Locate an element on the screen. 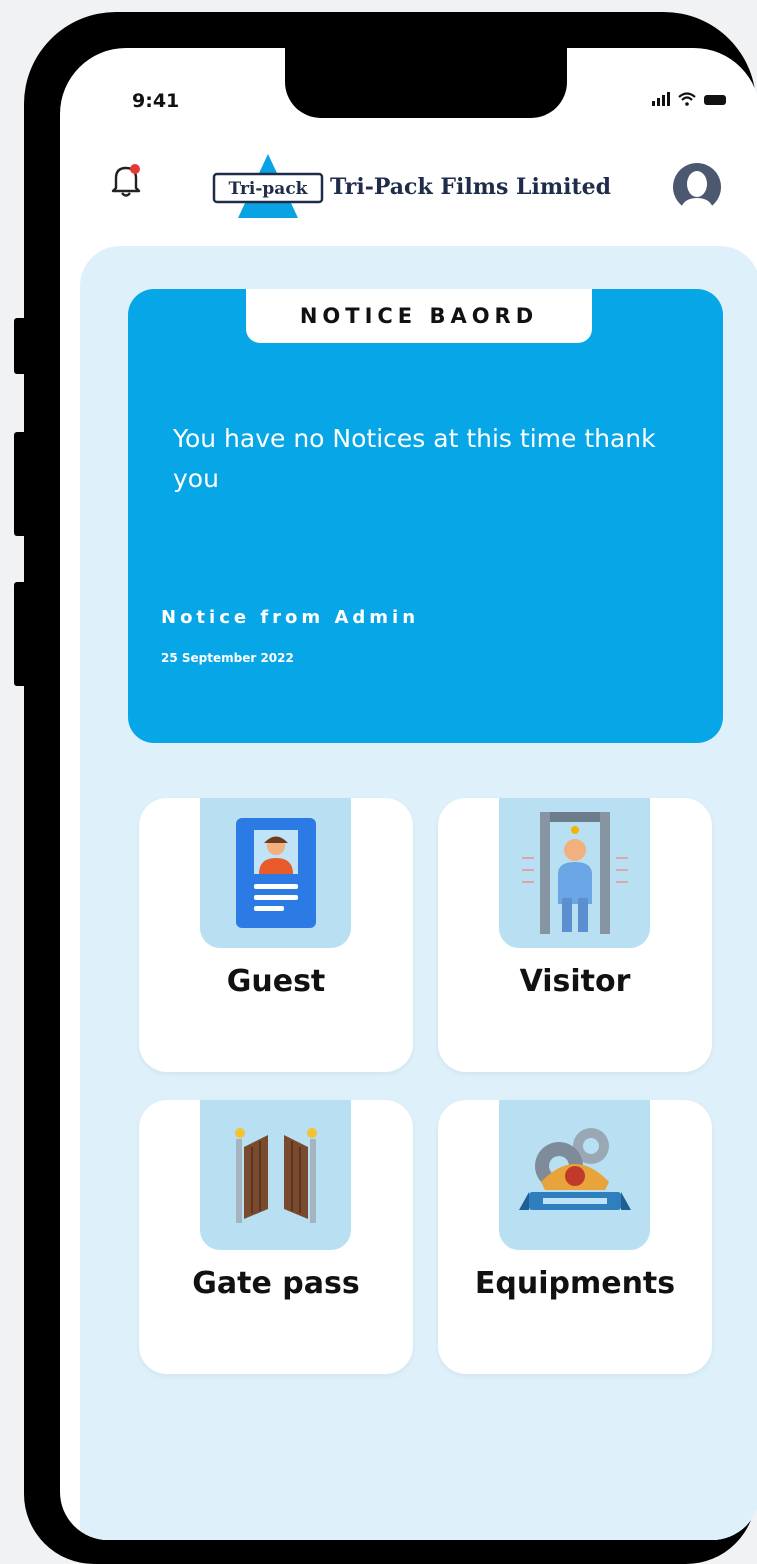 The width and height of the screenshot is (757, 1564). guest-tile-art is located at coordinates (275, 873).